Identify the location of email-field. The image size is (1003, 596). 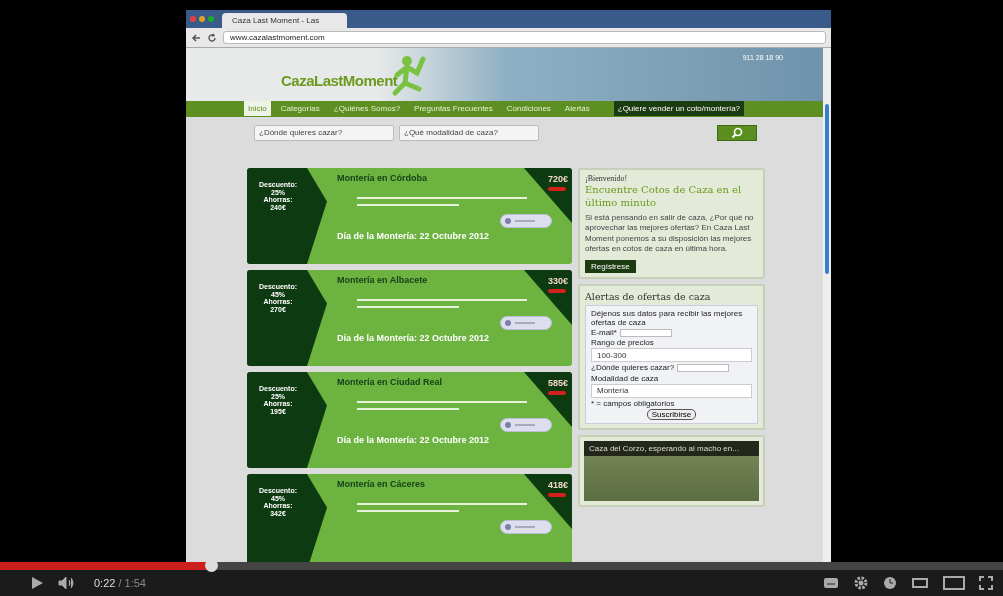
(645, 332).